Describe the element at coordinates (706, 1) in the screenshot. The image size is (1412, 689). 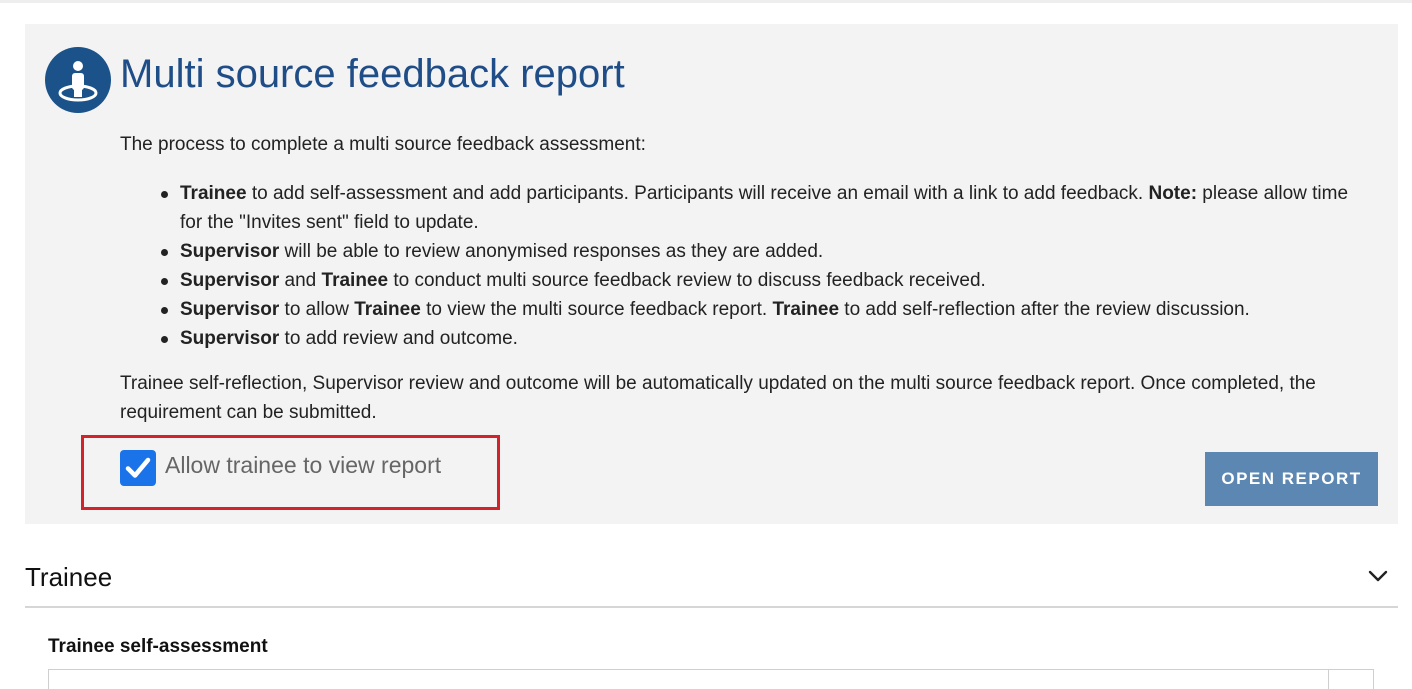
I see `top-divider` at that location.